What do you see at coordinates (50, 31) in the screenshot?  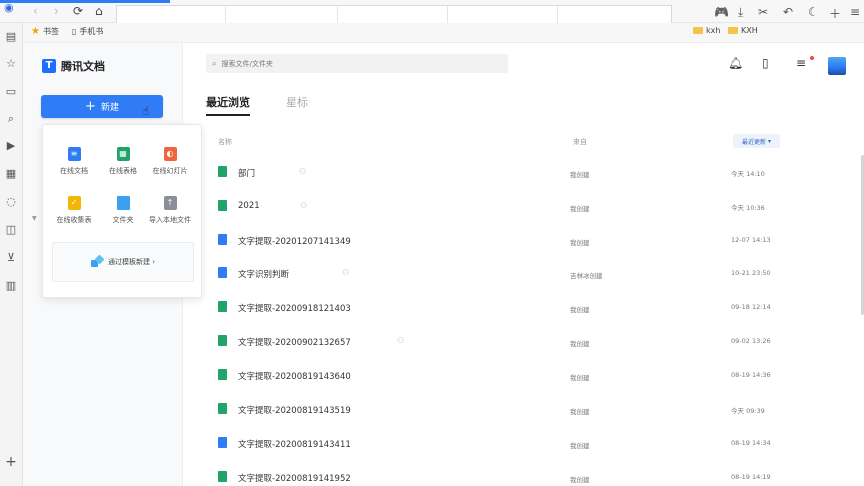 I see `bookmark-label: 书签` at bounding box center [50, 31].